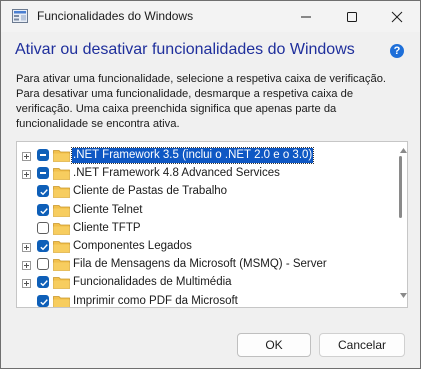 The image size is (421, 369). Describe the element at coordinates (362, 345) in the screenshot. I see `cancel-button: Cancelar` at that location.